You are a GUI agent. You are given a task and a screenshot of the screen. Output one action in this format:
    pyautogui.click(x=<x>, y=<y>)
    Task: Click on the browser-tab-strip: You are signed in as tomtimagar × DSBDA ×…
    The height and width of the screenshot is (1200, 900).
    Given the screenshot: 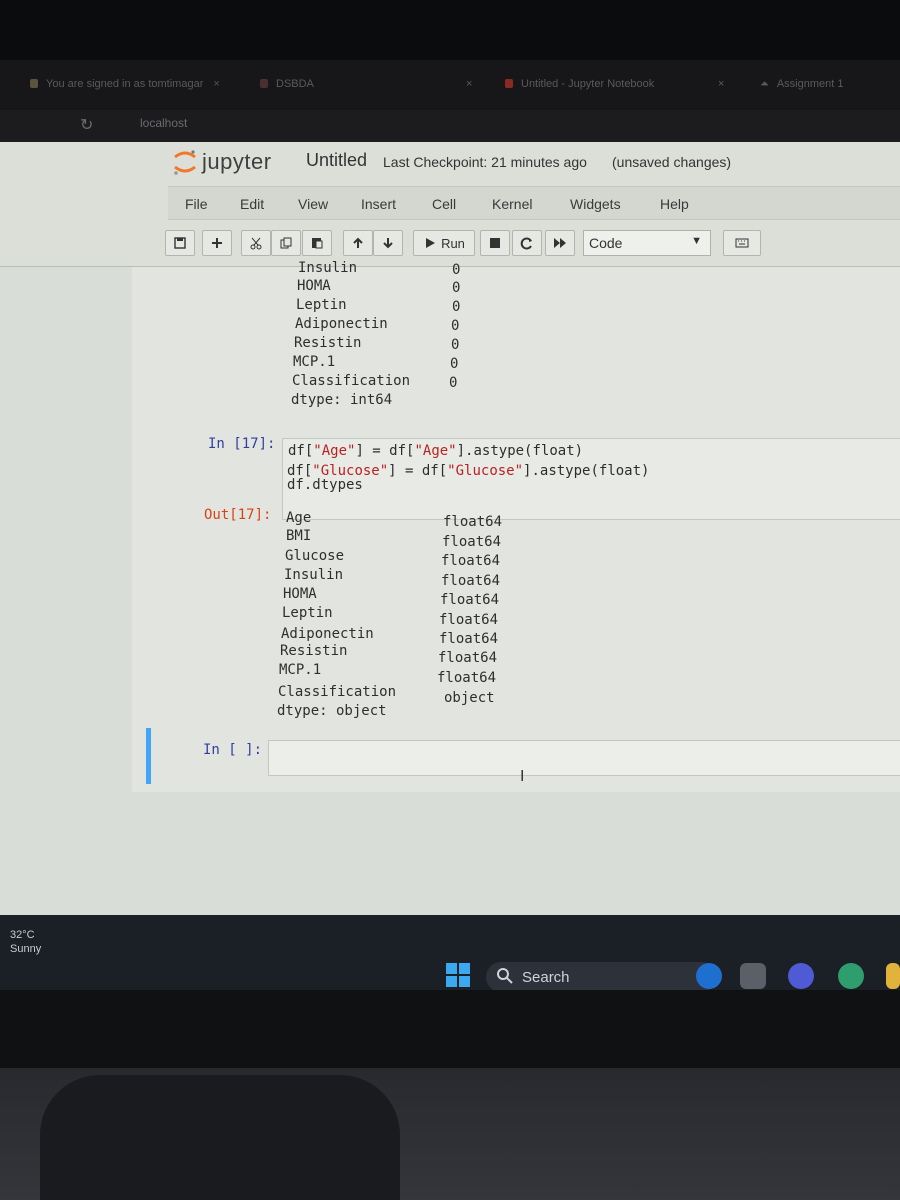 What is the action you would take?
    pyautogui.click(x=450, y=85)
    